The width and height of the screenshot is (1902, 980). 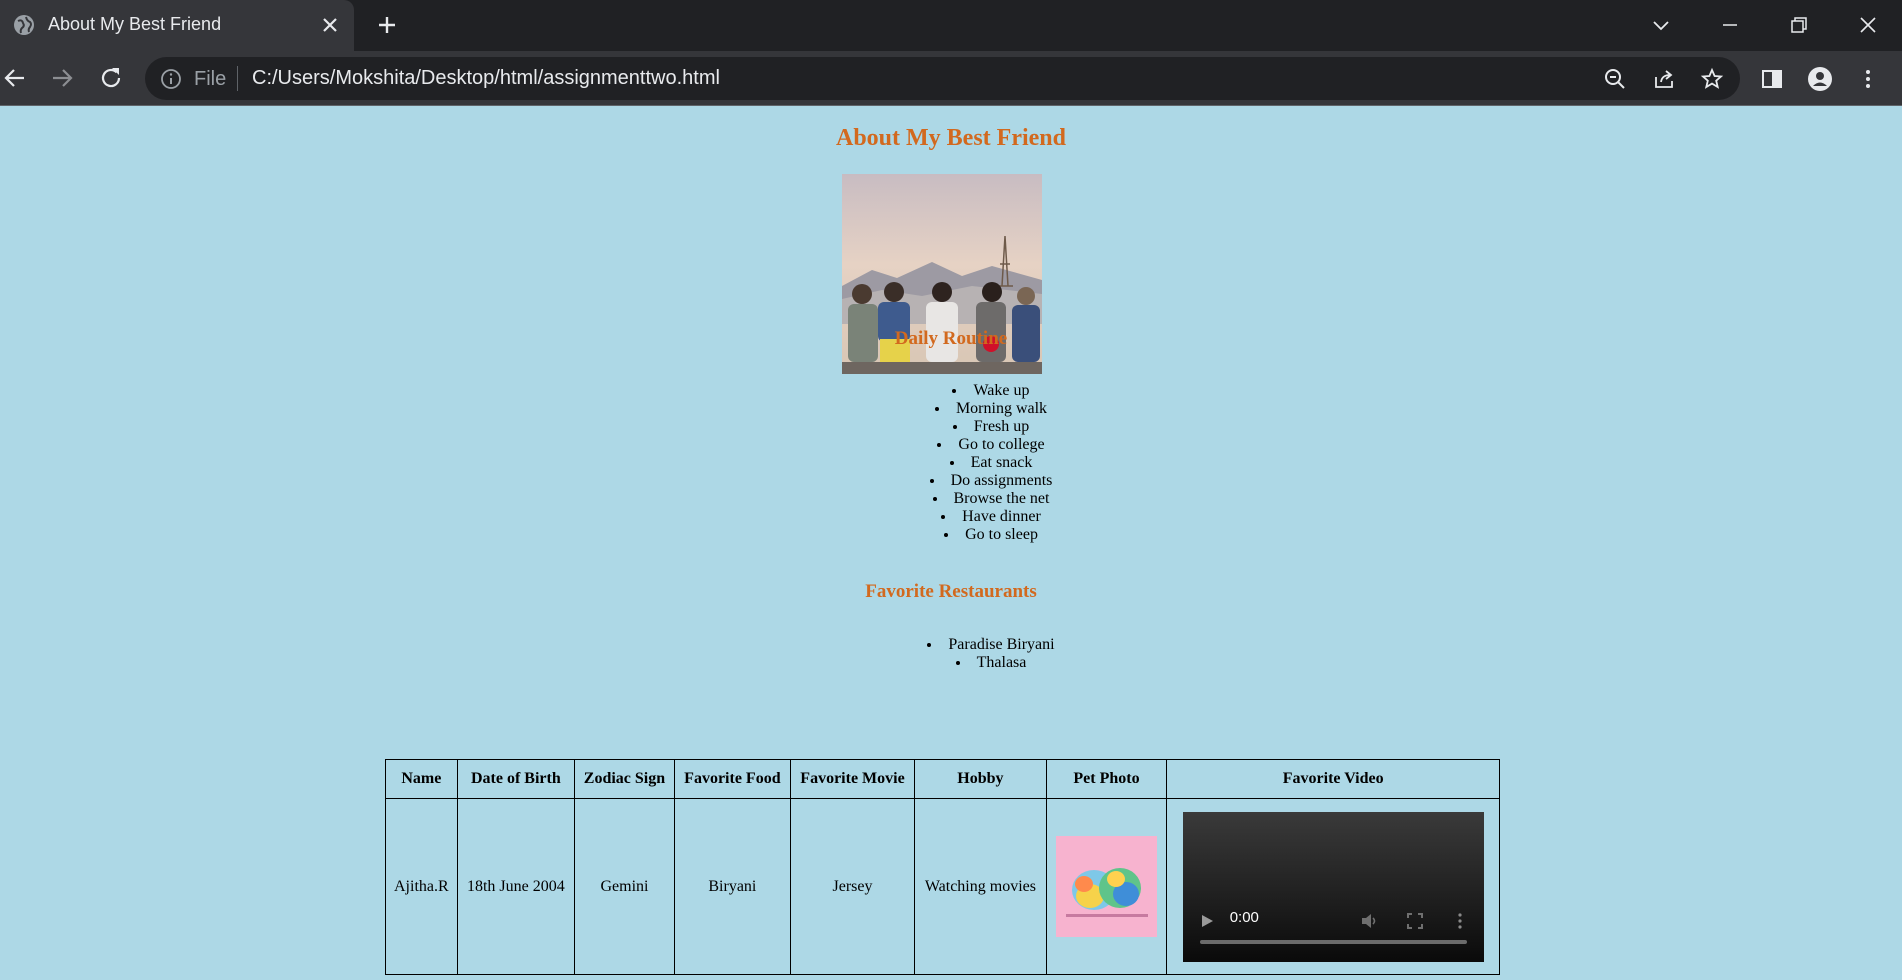 I want to click on tab-strip: About My Best Friend, so click(x=951, y=25).